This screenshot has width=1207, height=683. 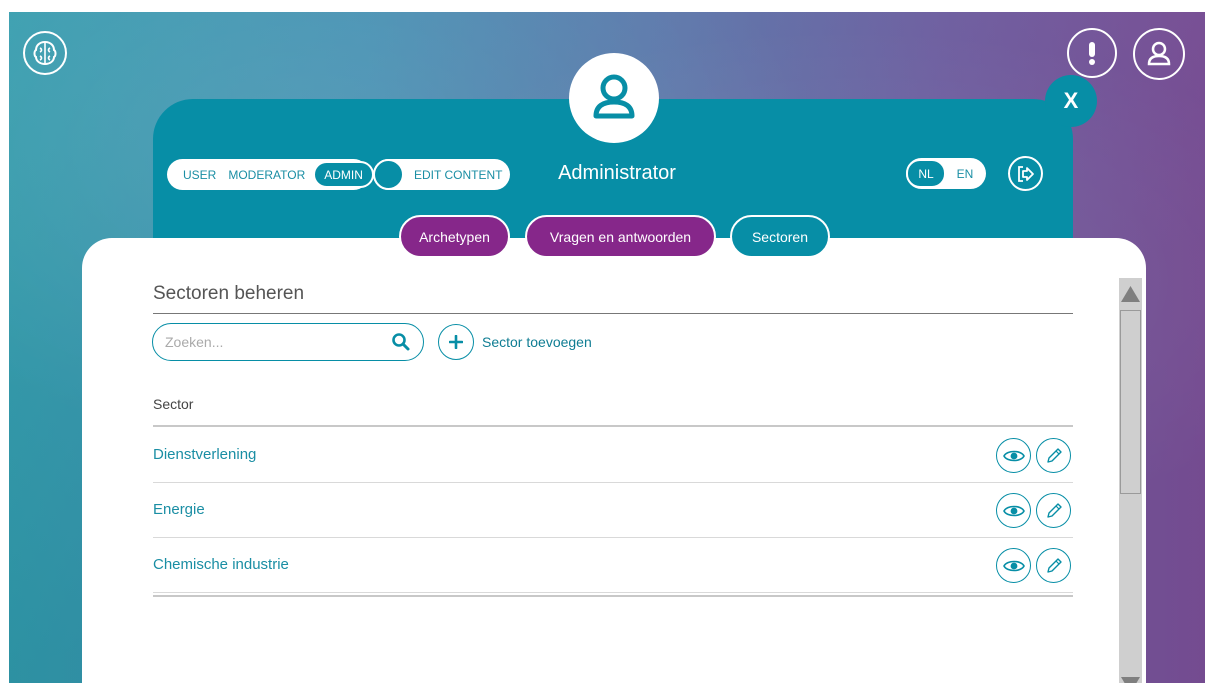 What do you see at coordinates (173, 404) in the screenshot?
I see `column-header-sector: Sector` at bounding box center [173, 404].